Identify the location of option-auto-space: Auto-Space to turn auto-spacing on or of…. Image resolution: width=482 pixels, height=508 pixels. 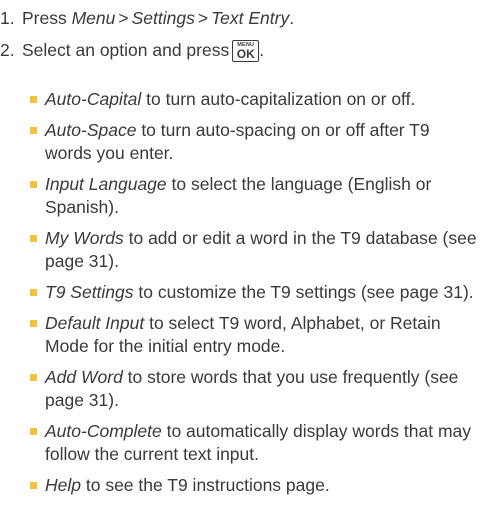
(255, 142).